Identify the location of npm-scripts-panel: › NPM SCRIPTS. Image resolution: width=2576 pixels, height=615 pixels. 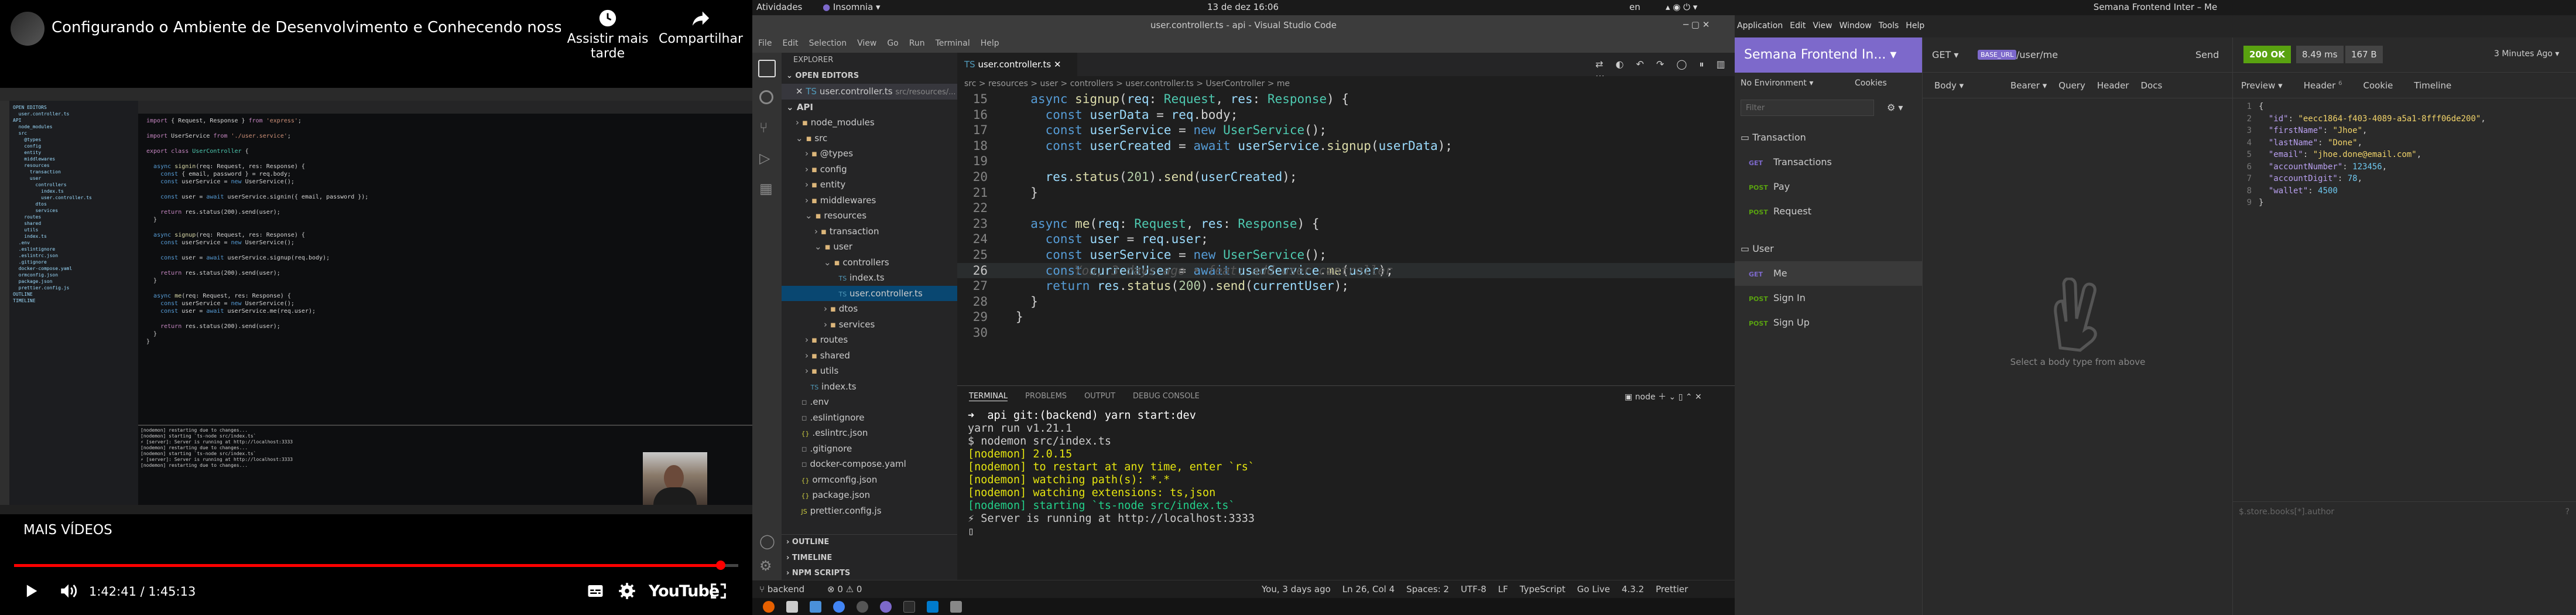
(869, 573).